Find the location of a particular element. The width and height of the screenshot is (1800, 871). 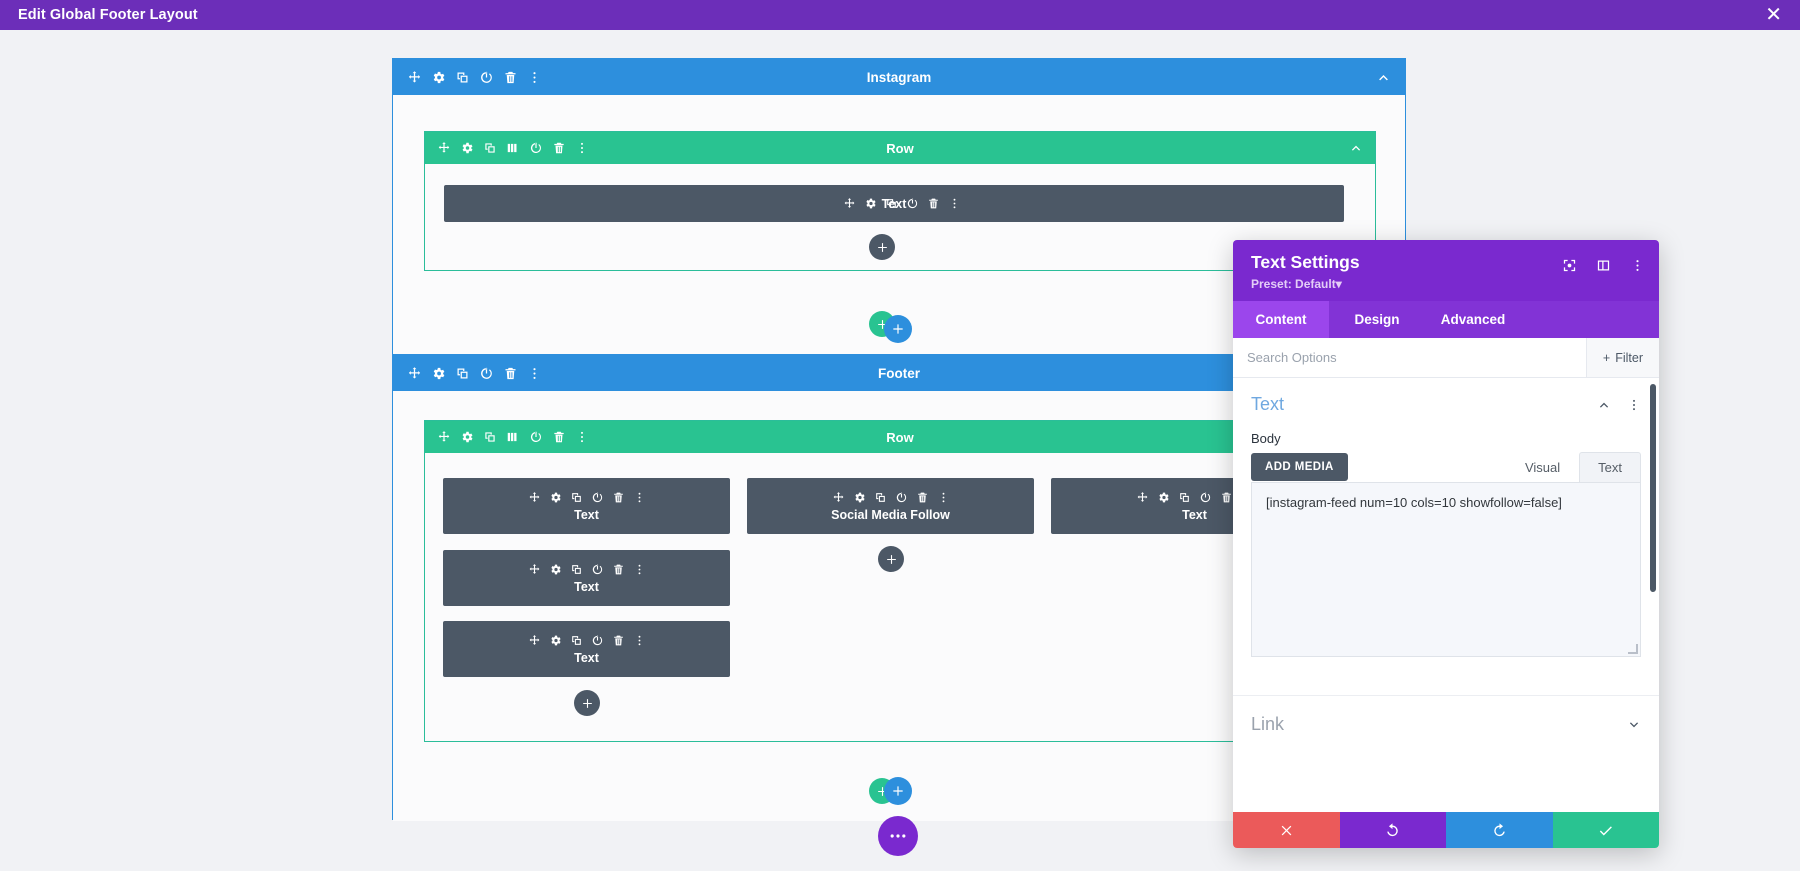

link-toggle-header: Link is located at coordinates (1446, 724).